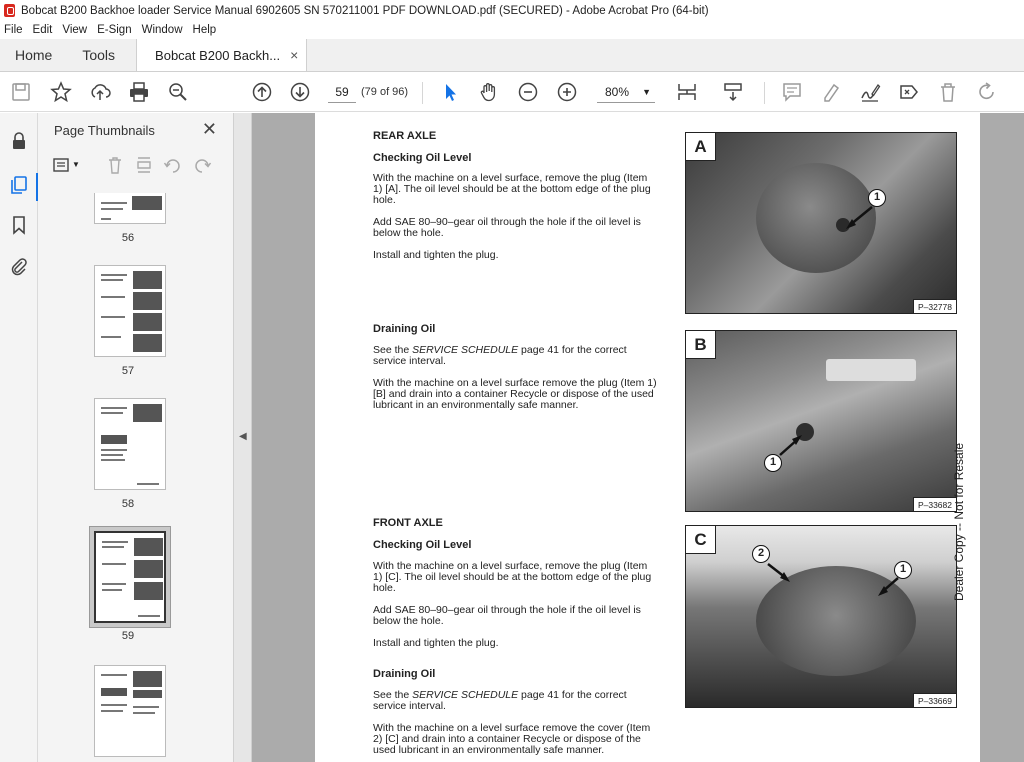  I want to click on figure-code: P–32778, so click(934, 306).